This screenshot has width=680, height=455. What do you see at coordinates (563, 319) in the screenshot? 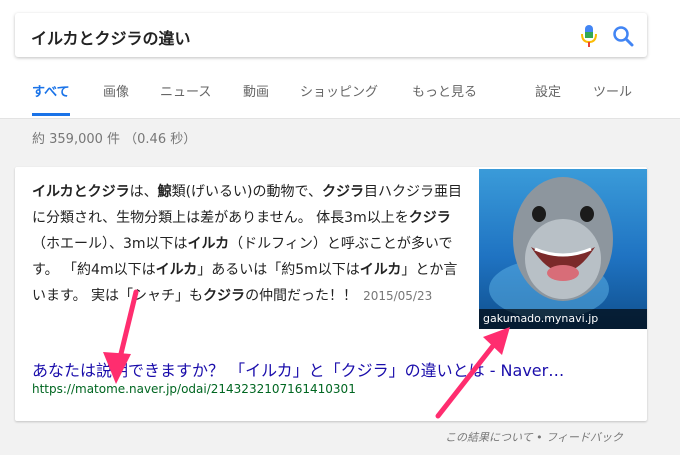
I see `image-source-label: gakumado.mynavi.jp` at bounding box center [563, 319].